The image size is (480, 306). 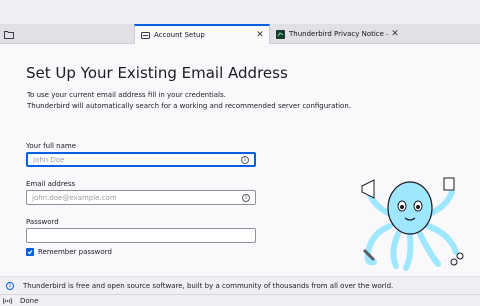 I want to click on fullname-field: i, so click(x=141, y=159).